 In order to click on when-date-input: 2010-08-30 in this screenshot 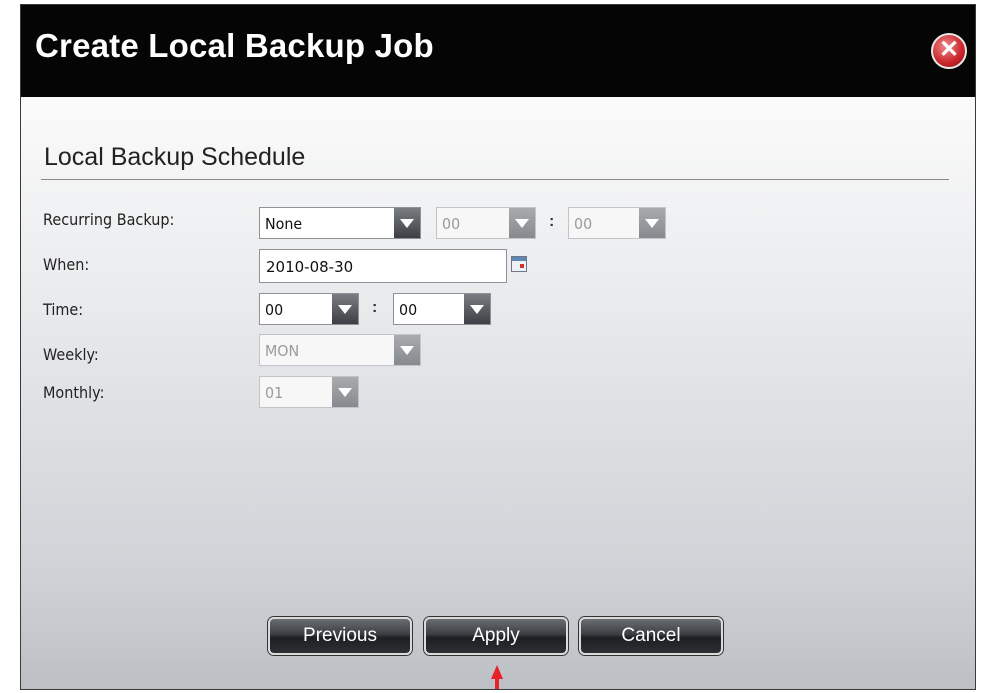, I will do `click(383, 266)`.